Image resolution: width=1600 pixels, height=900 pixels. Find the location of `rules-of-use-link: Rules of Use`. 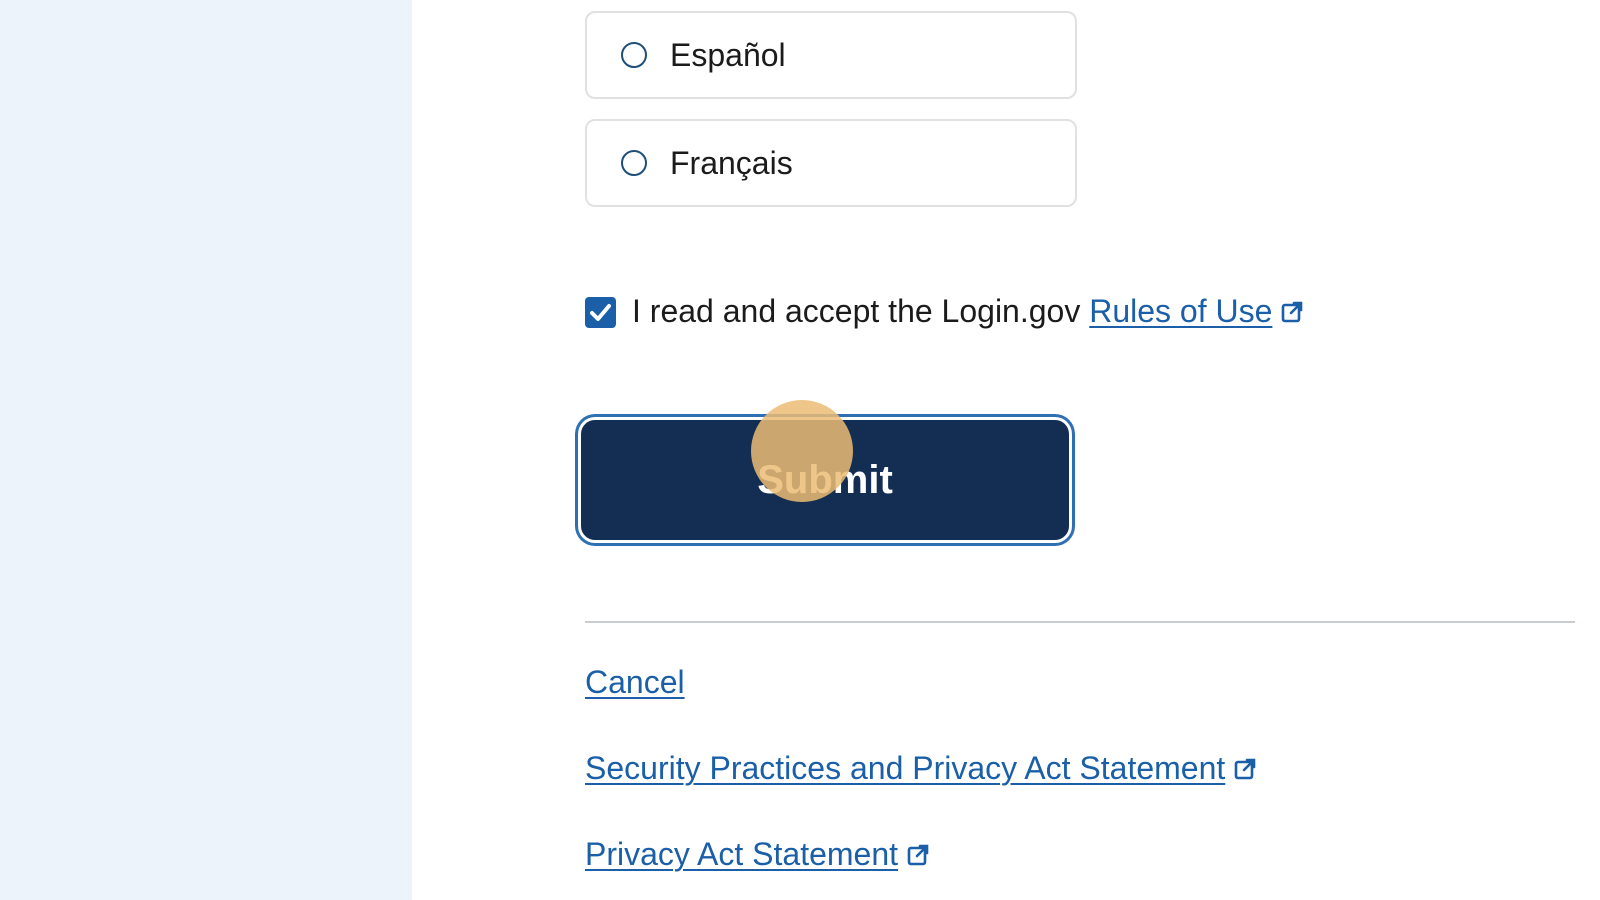

rules-of-use-link: Rules of Use is located at coordinates (1180, 311).